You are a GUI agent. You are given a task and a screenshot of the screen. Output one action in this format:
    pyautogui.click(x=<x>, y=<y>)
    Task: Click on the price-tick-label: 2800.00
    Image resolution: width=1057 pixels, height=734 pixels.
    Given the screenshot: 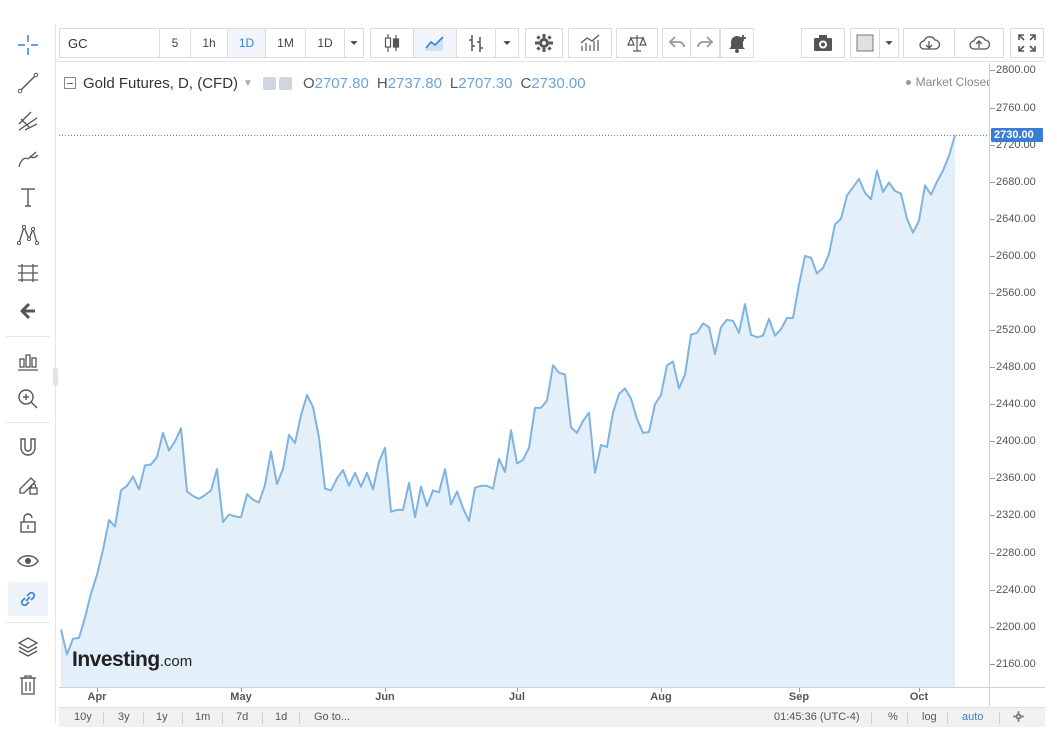 What is the action you would take?
    pyautogui.click(x=1016, y=70)
    